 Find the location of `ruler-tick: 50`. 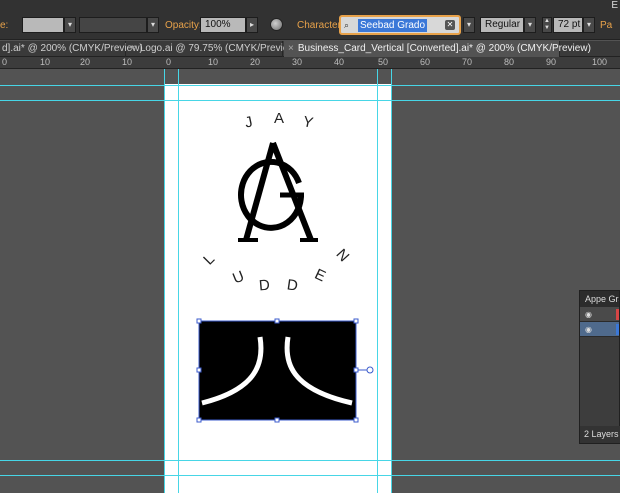

ruler-tick: 50 is located at coordinates (383, 62).